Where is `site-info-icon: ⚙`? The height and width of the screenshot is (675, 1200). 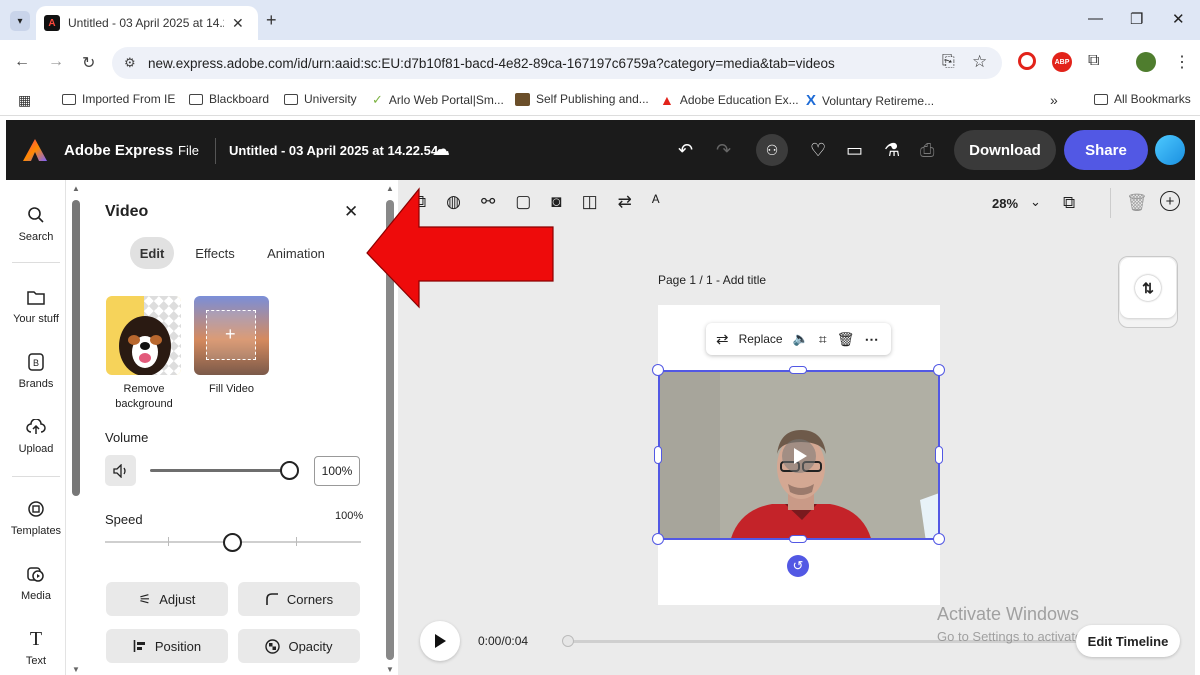
site-info-icon: ⚙ is located at coordinates (130, 63).